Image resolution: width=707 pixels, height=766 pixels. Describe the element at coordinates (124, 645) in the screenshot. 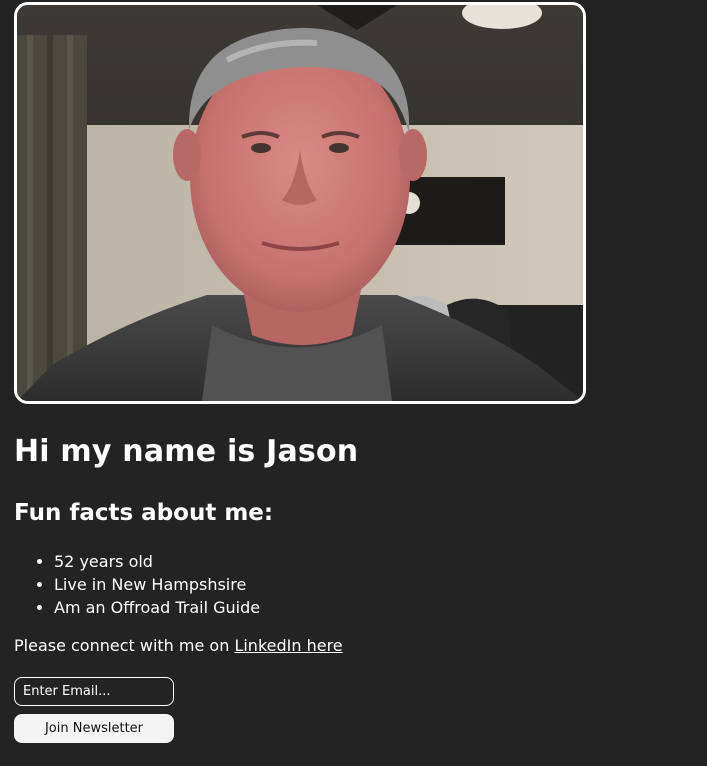

I see `connect-label: Please connect with me on` at that location.